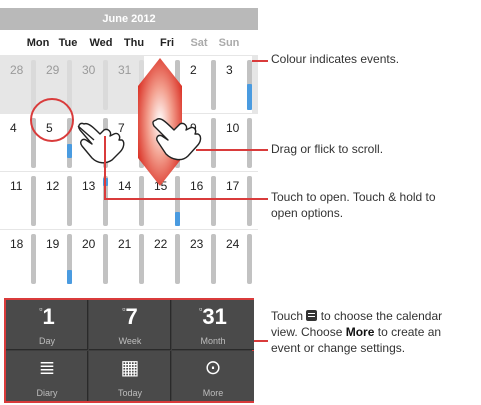 The width and height of the screenshot is (481, 405). I want to click on menu-week-button: ▫7 Week, so click(130, 325).